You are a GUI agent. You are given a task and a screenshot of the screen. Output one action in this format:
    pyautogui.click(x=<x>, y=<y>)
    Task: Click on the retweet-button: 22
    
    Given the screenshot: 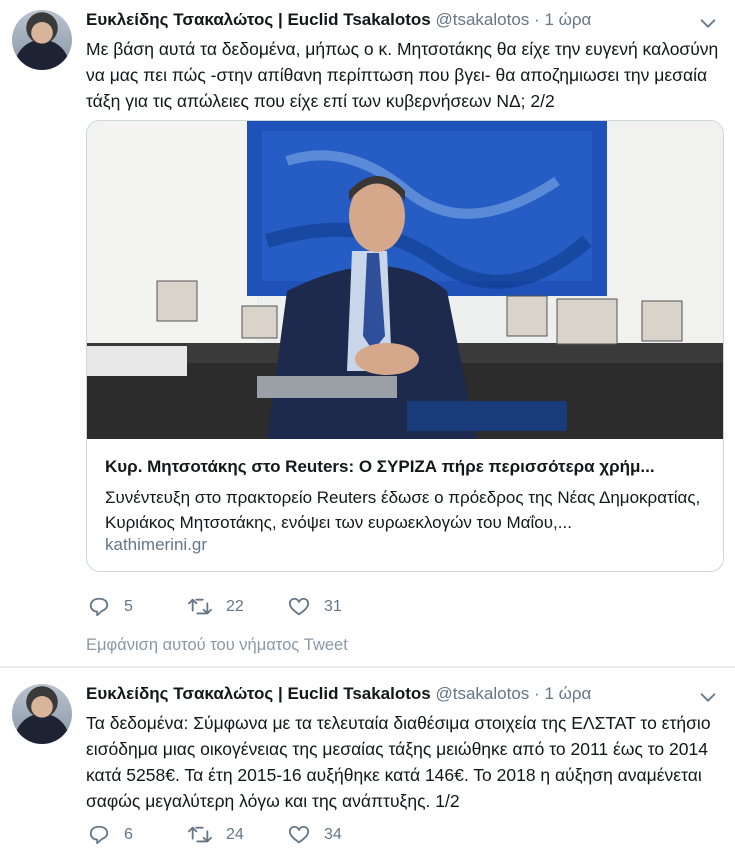 What is the action you would take?
    pyautogui.click(x=238, y=607)
    